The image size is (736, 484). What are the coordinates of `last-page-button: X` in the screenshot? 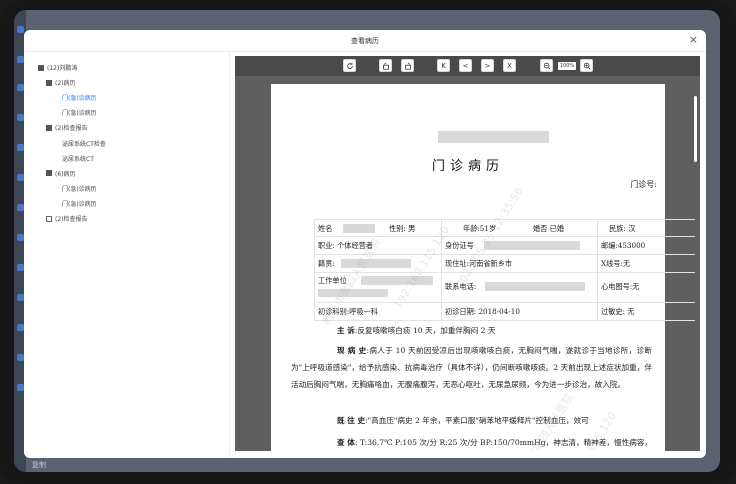 It's located at (509, 65).